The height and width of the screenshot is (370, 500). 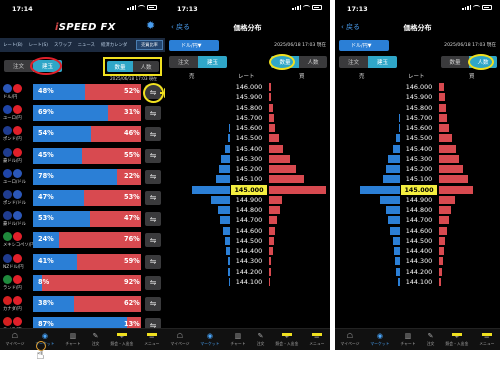 What do you see at coordinates (46, 324) in the screenshot?
I see `left-percent: 87%` at bounding box center [46, 324].